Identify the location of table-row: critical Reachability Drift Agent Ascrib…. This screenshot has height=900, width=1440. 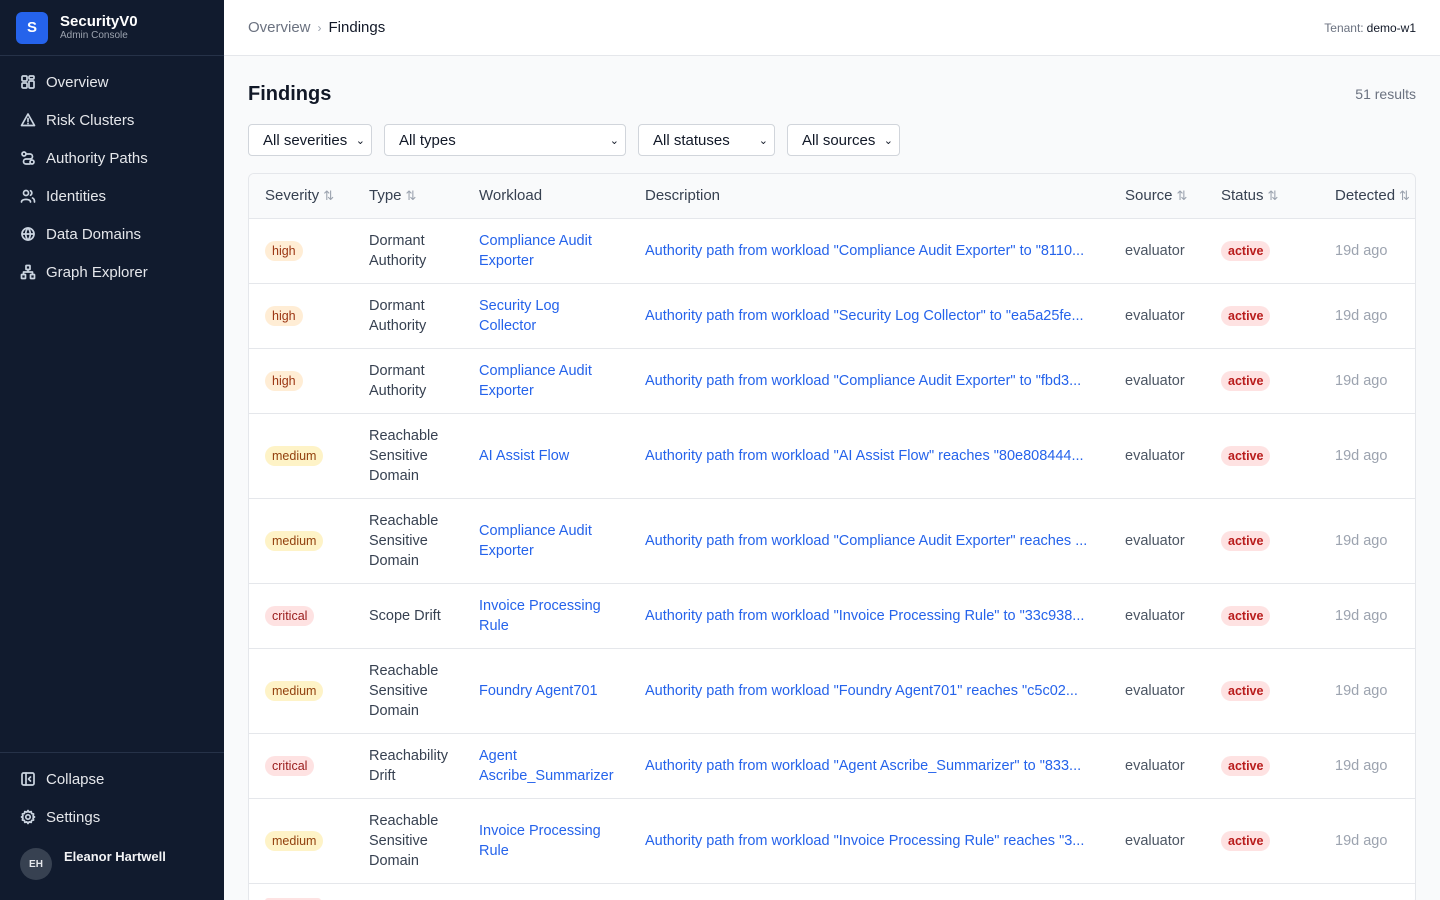
(832, 766).